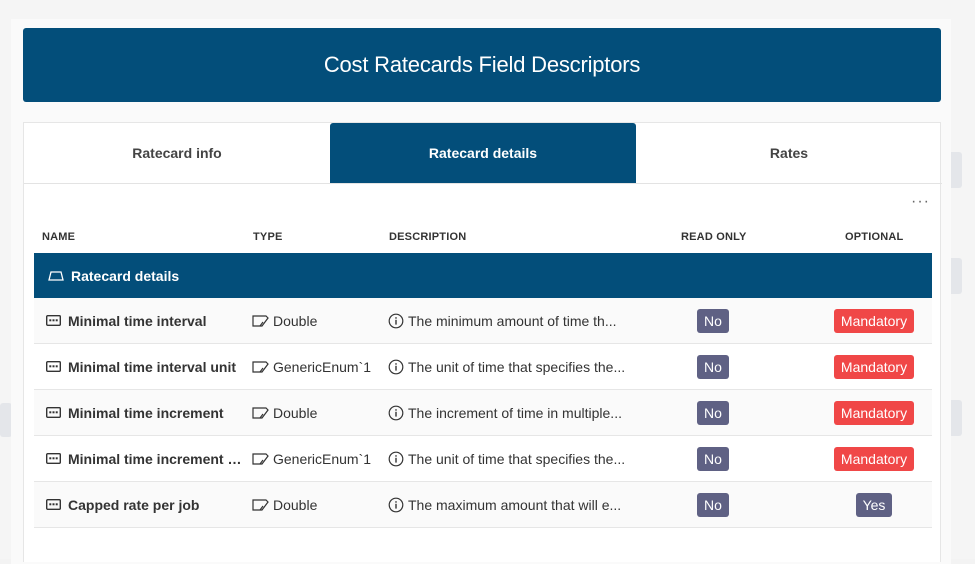 The height and width of the screenshot is (564, 975). What do you see at coordinates (428, 237) in the screenshot?
I see `column-header-description: DESCRIPTION` at bounding box center [428, 237].